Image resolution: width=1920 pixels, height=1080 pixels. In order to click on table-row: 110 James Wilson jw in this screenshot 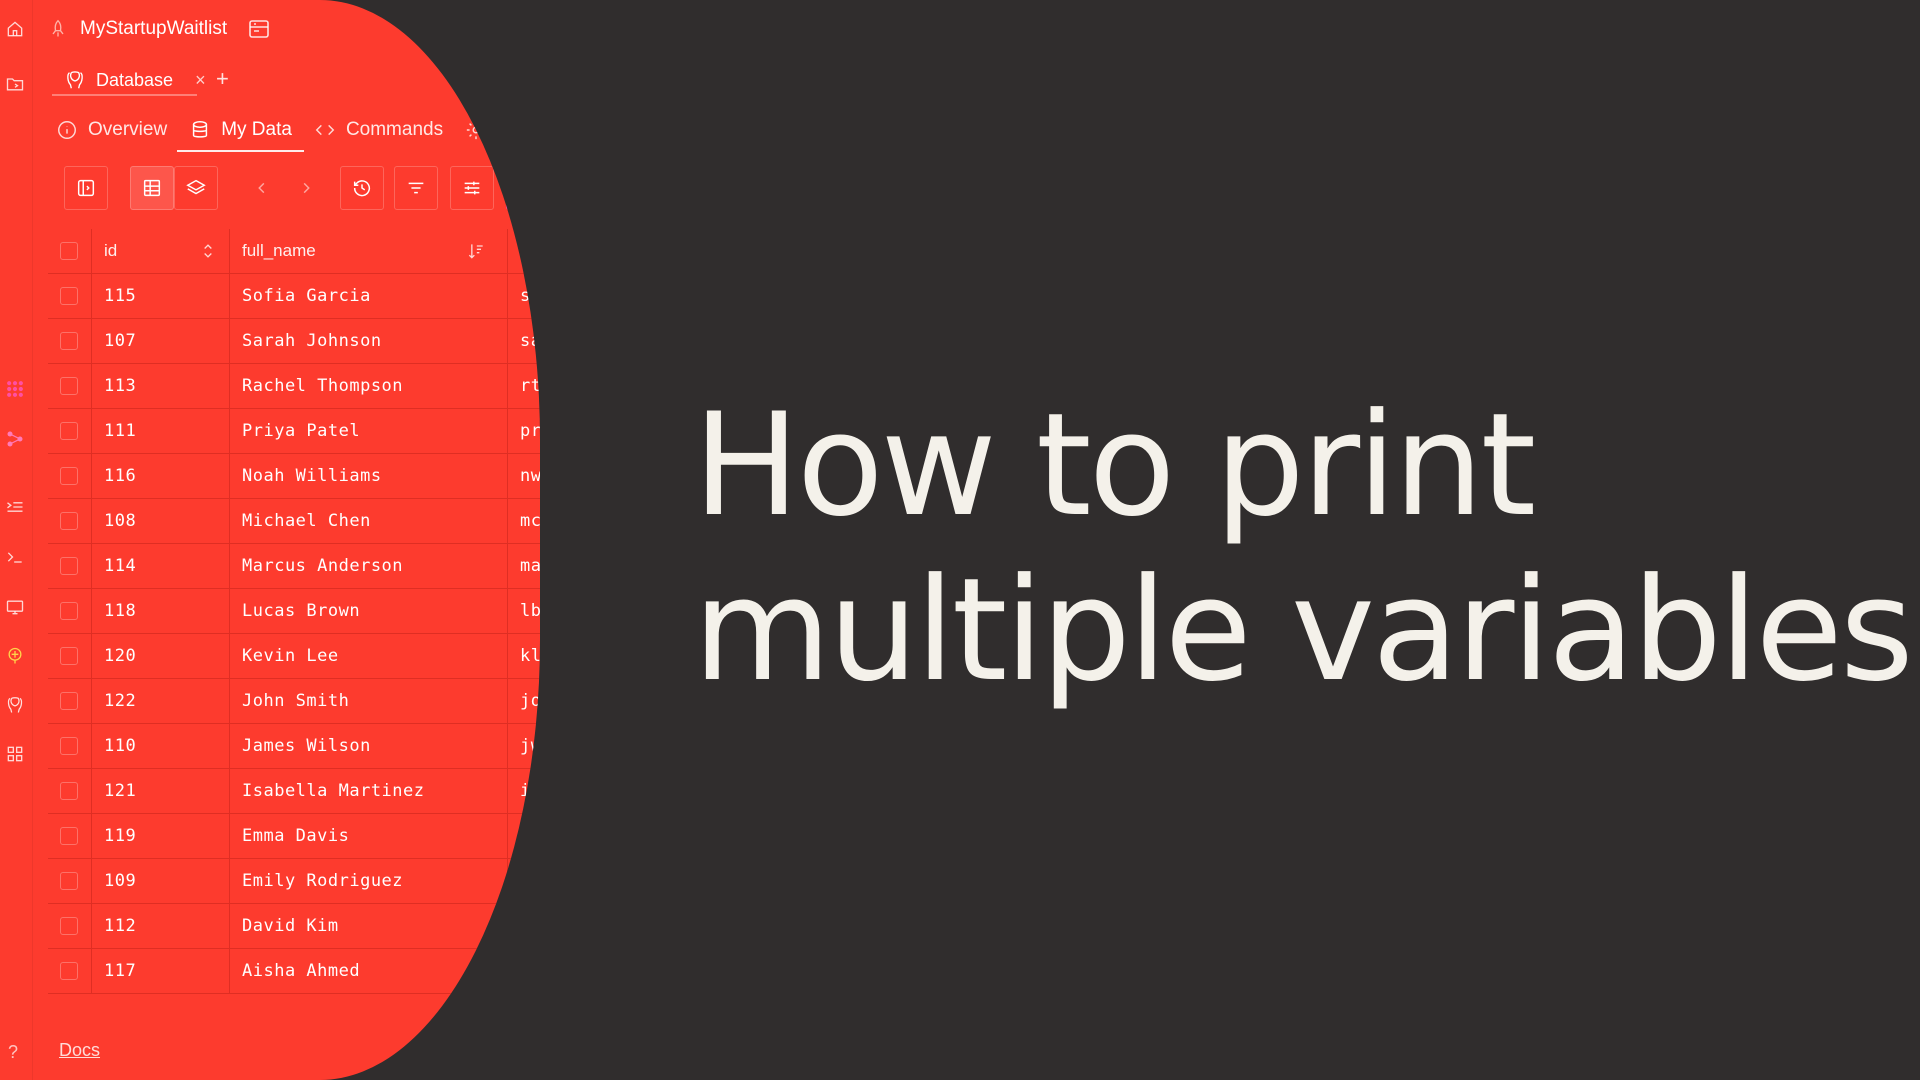, I will do `click(294, 746)`.